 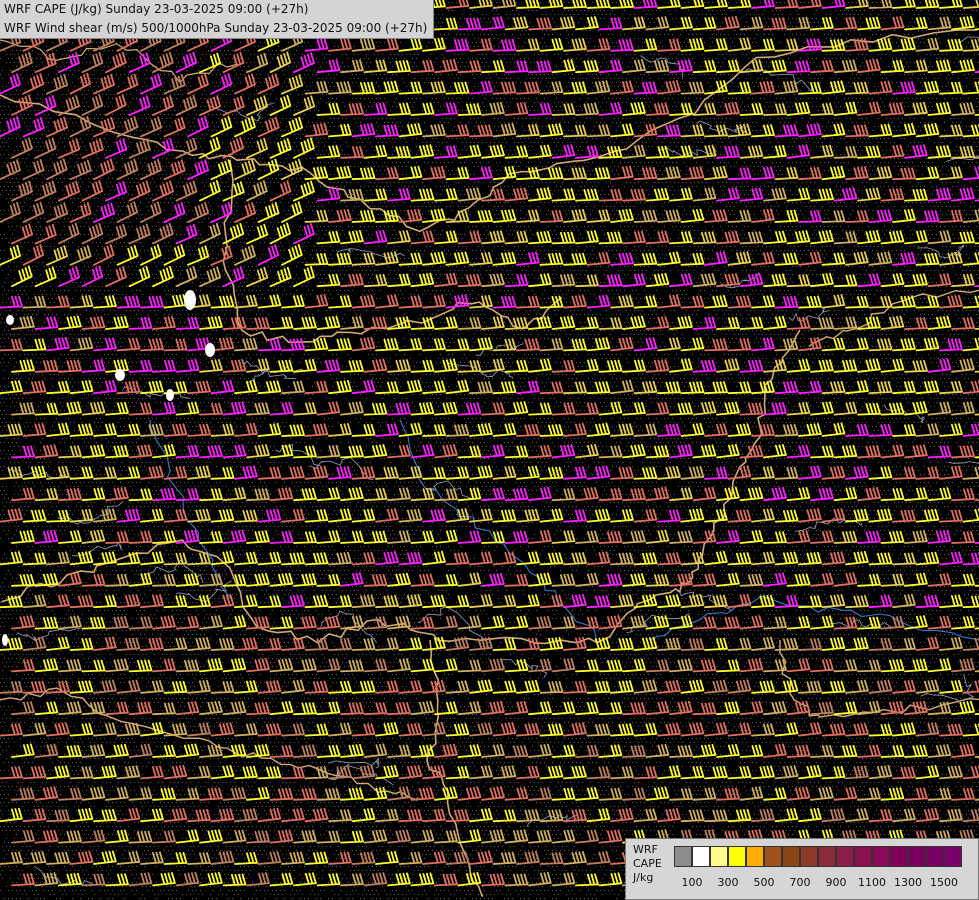 What do you see at coordinates (647, 863) in the screenshot?
I see `legend-label-cape: CAPE` at bounding box center [647, 863].